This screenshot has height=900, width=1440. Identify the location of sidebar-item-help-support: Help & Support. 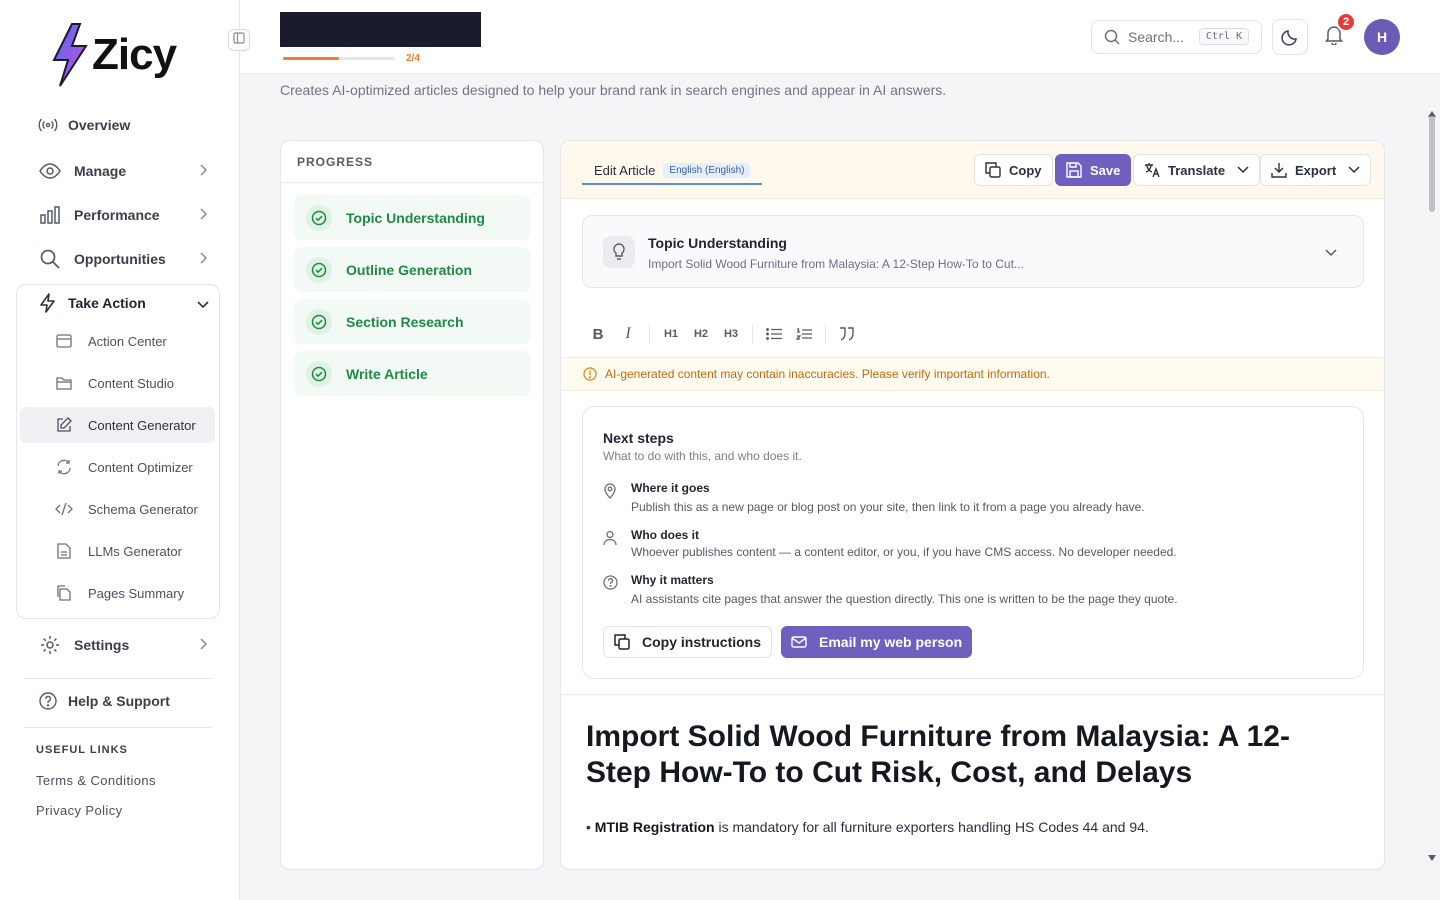
(122, 701).